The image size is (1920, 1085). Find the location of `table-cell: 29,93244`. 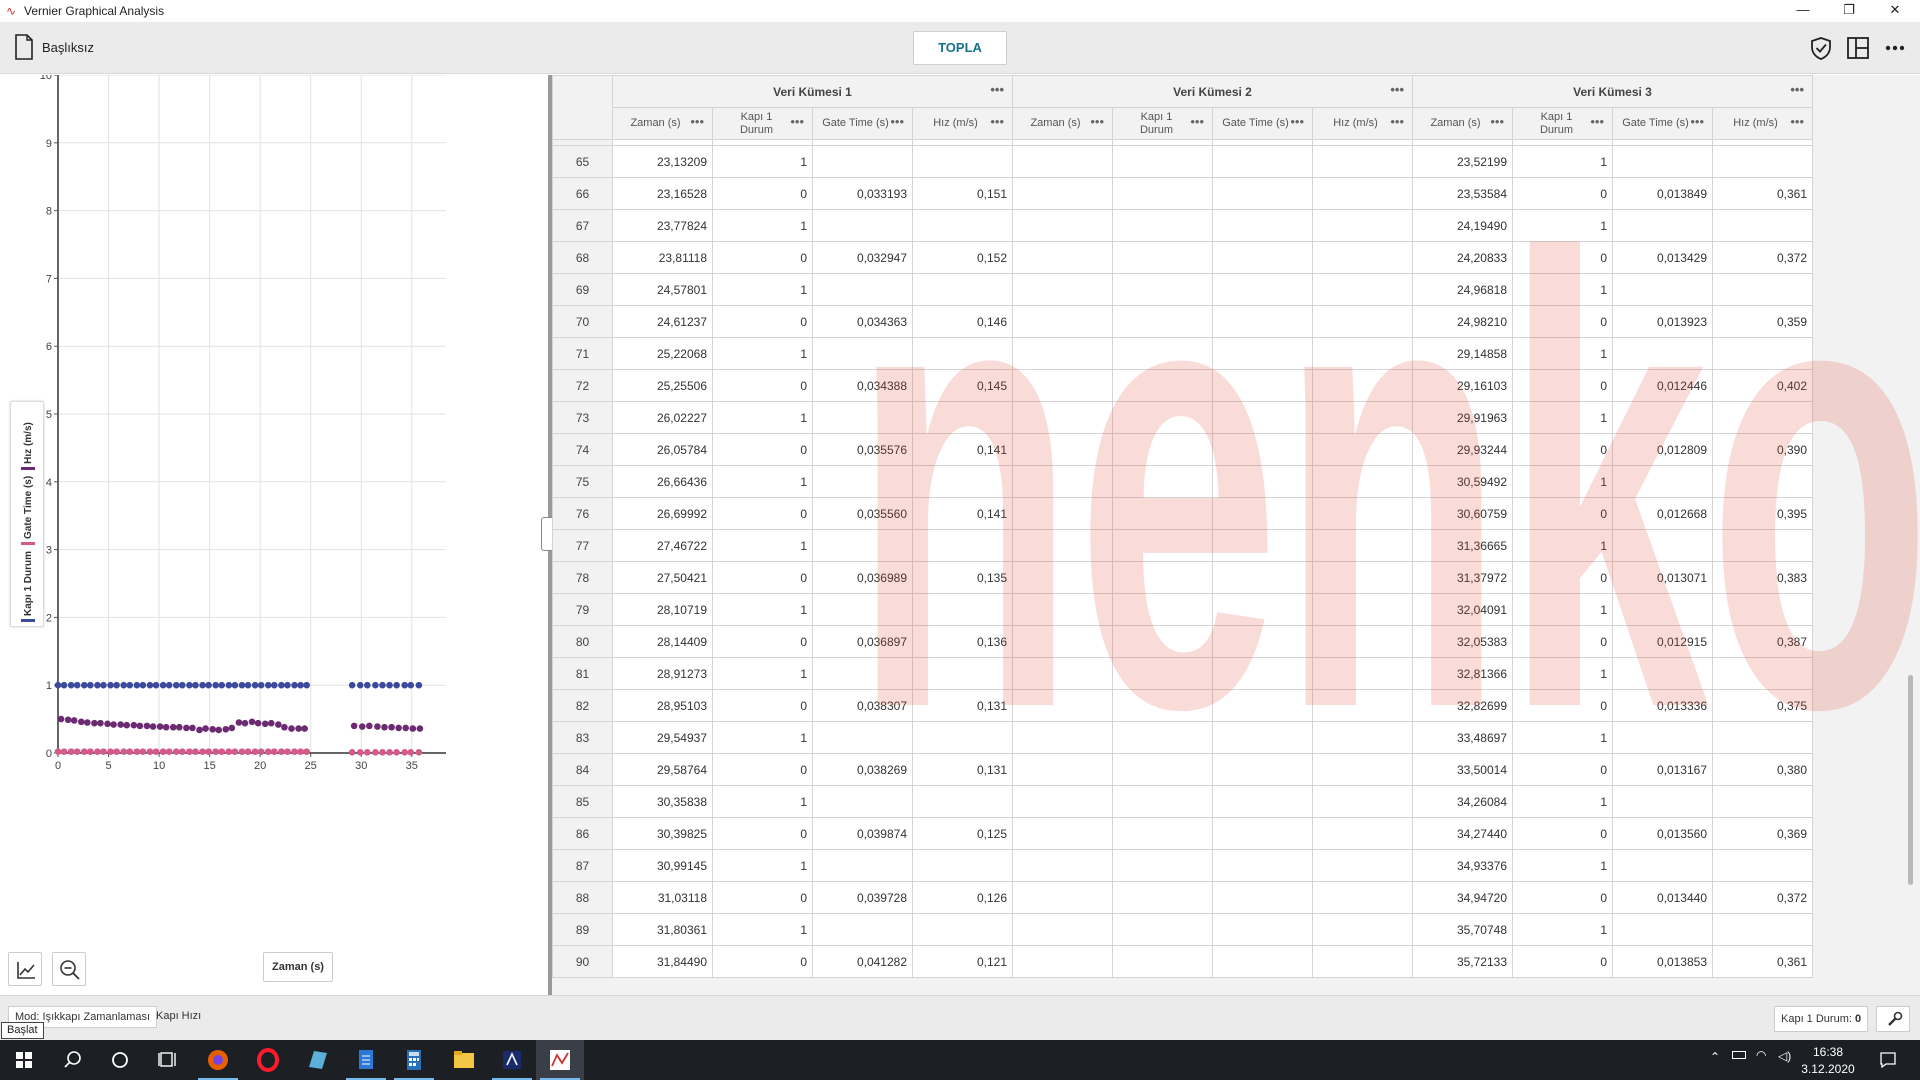

table-cell: 29,93244 is located at coordinates (1462, 449).